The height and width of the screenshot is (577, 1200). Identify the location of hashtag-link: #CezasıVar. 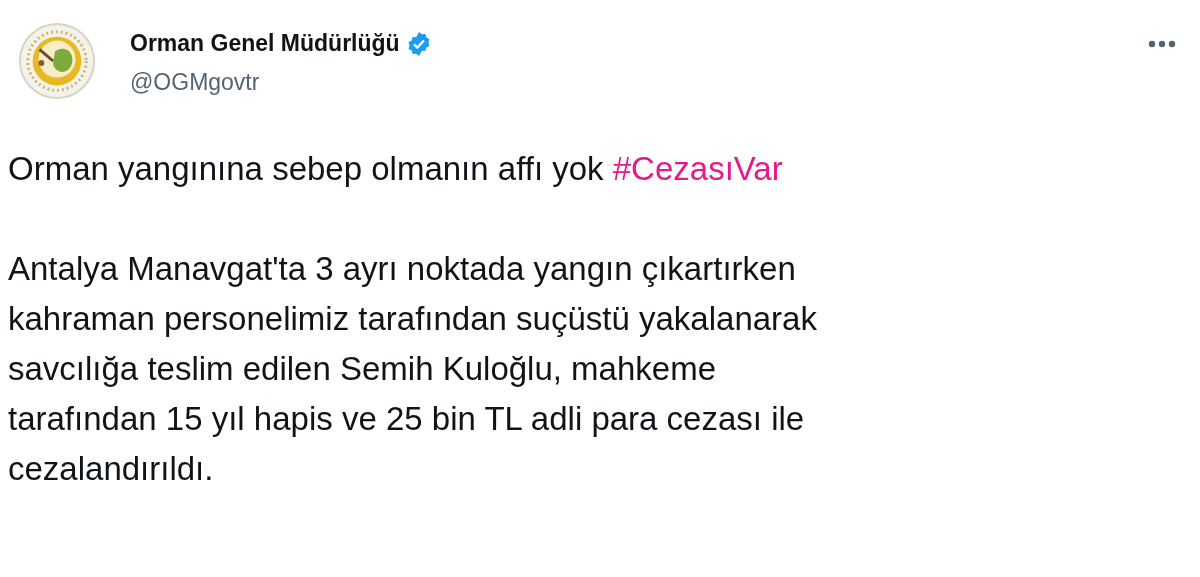
(697, 168).